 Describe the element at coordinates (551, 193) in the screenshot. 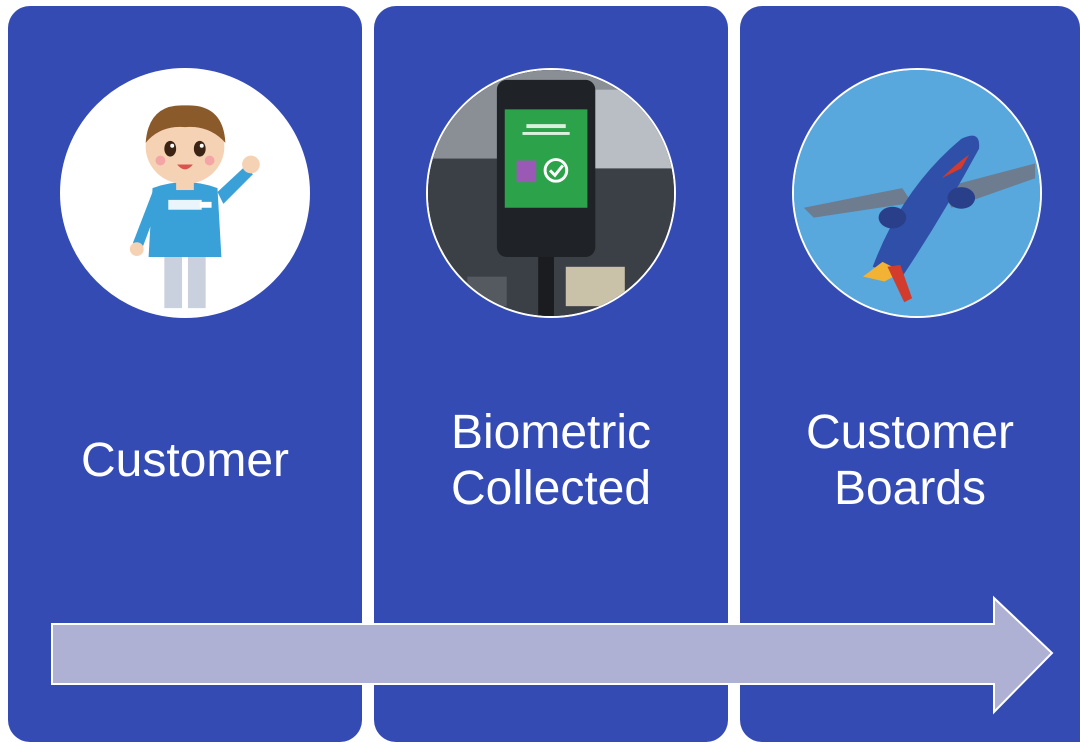

I see `biometric-kiosk-image` at that location.